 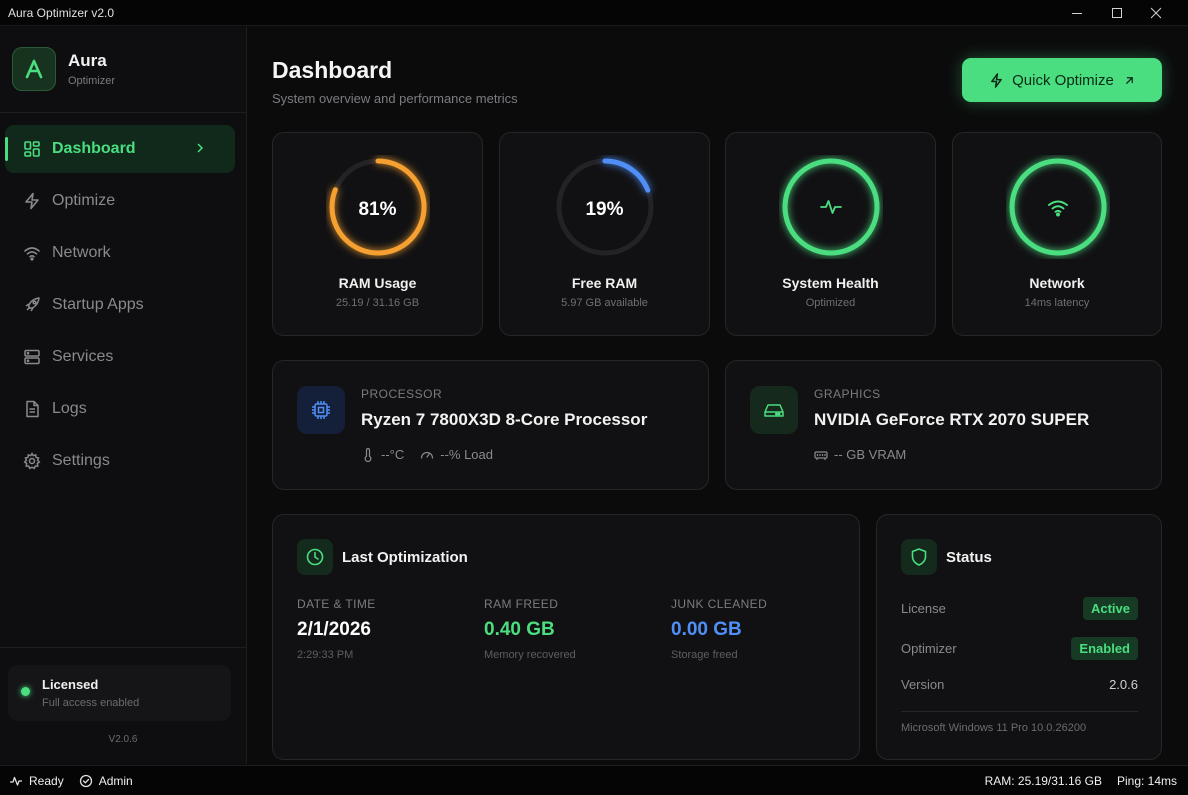 I want to click on sidebar-item-label: Services, so click(x=83, y=356).